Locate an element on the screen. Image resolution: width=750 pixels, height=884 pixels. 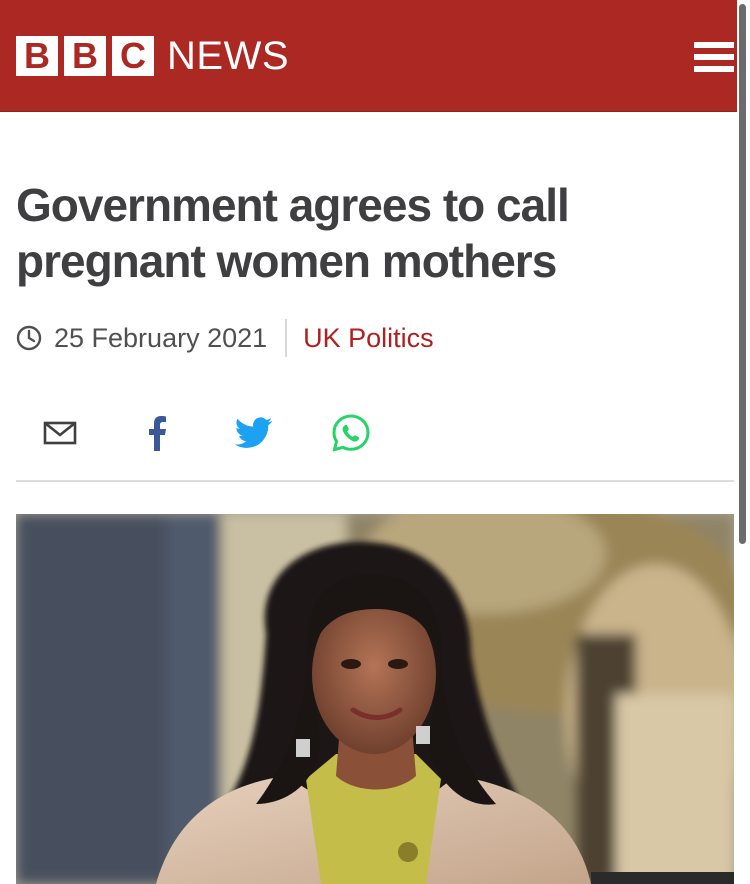
share-twitter-button is located at coordinates (254, 433).